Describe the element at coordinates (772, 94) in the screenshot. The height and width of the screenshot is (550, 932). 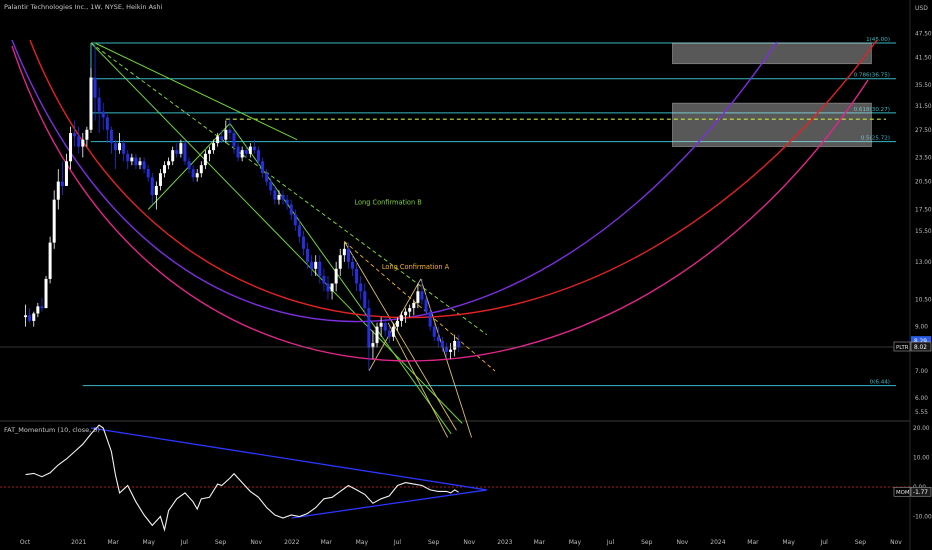
I see `target-zones` at that location.